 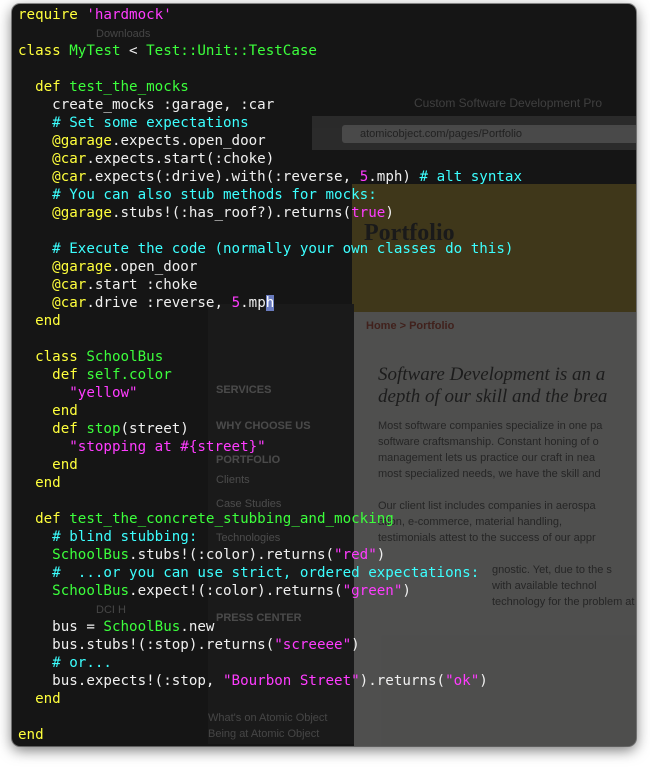 What do you see at coordinates (355, 555) in the screenshot?
I see `code-token: "red"` at bounding box center [355, 555].